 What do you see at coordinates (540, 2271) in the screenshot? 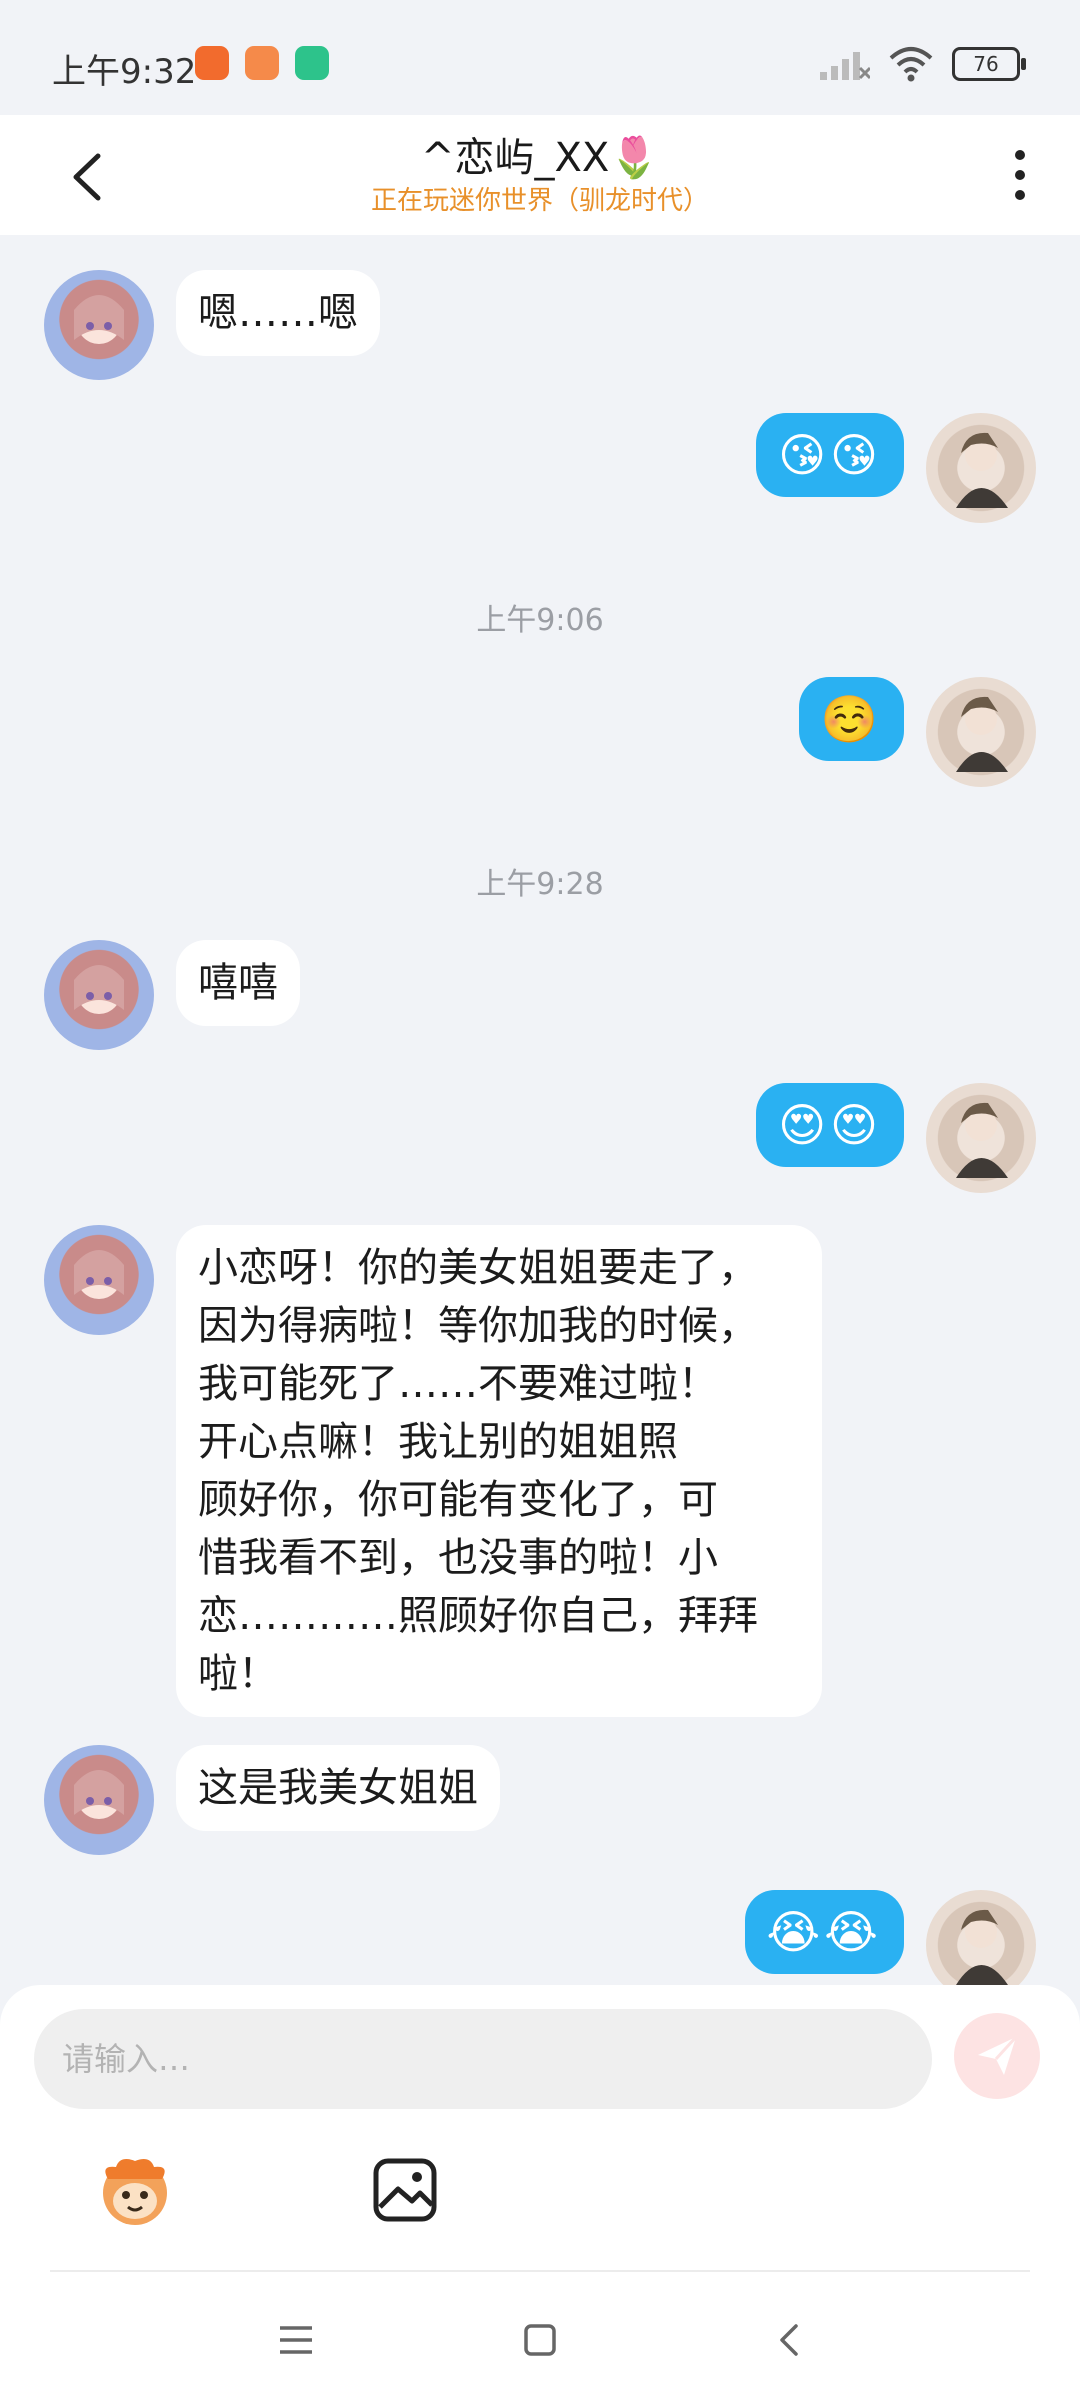
I see `divider` at bounding box center [540, 2271].